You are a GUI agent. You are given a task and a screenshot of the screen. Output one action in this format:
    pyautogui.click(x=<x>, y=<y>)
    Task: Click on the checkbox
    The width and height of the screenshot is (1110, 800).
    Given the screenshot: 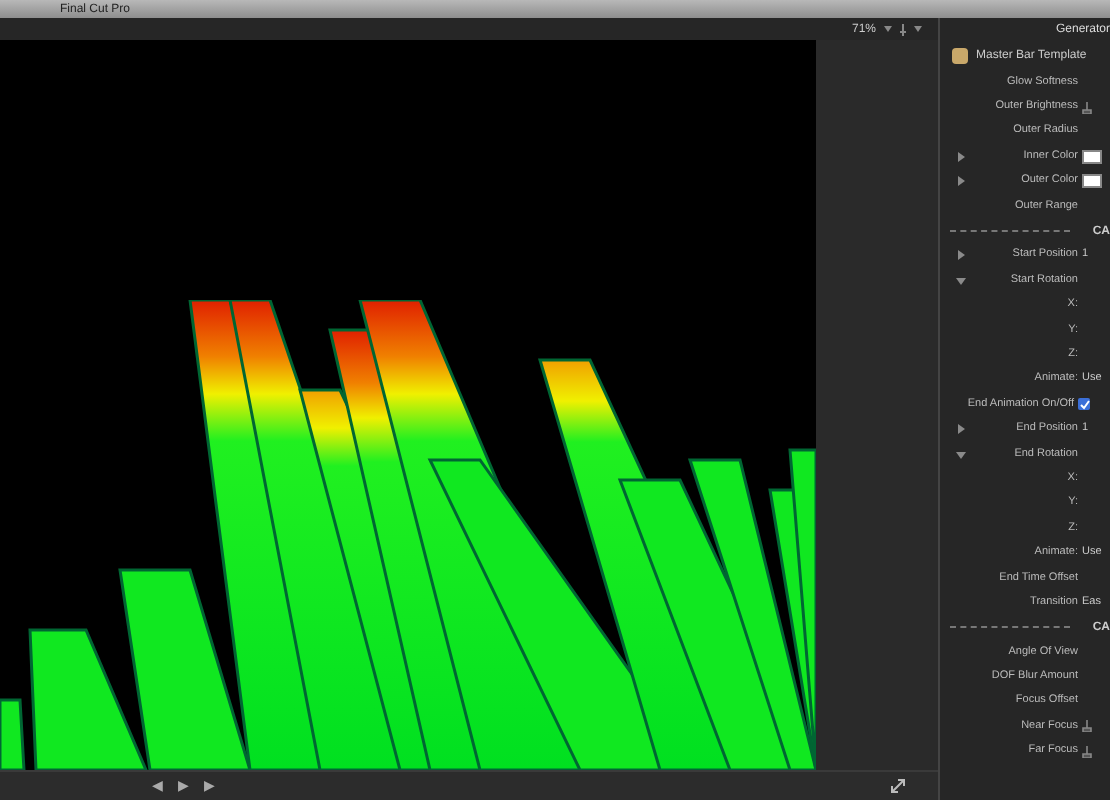 What is the action you would take?
    pyautogui.click(x=1084, y=404)
    